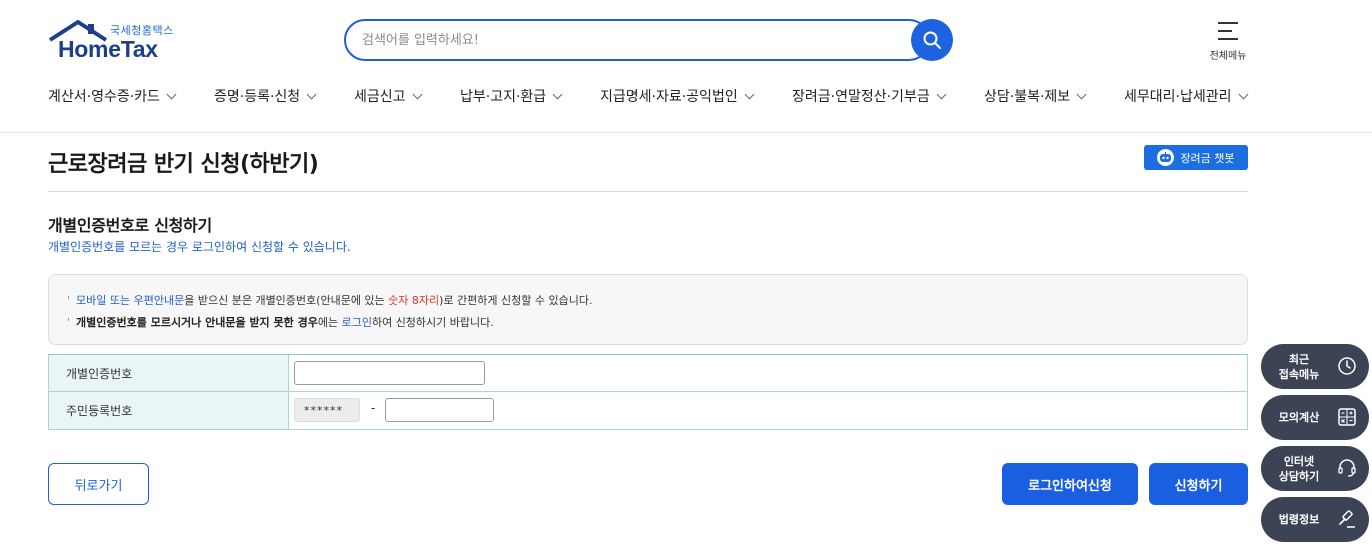  I want to click on calculator-icon, so click(1347, 417).